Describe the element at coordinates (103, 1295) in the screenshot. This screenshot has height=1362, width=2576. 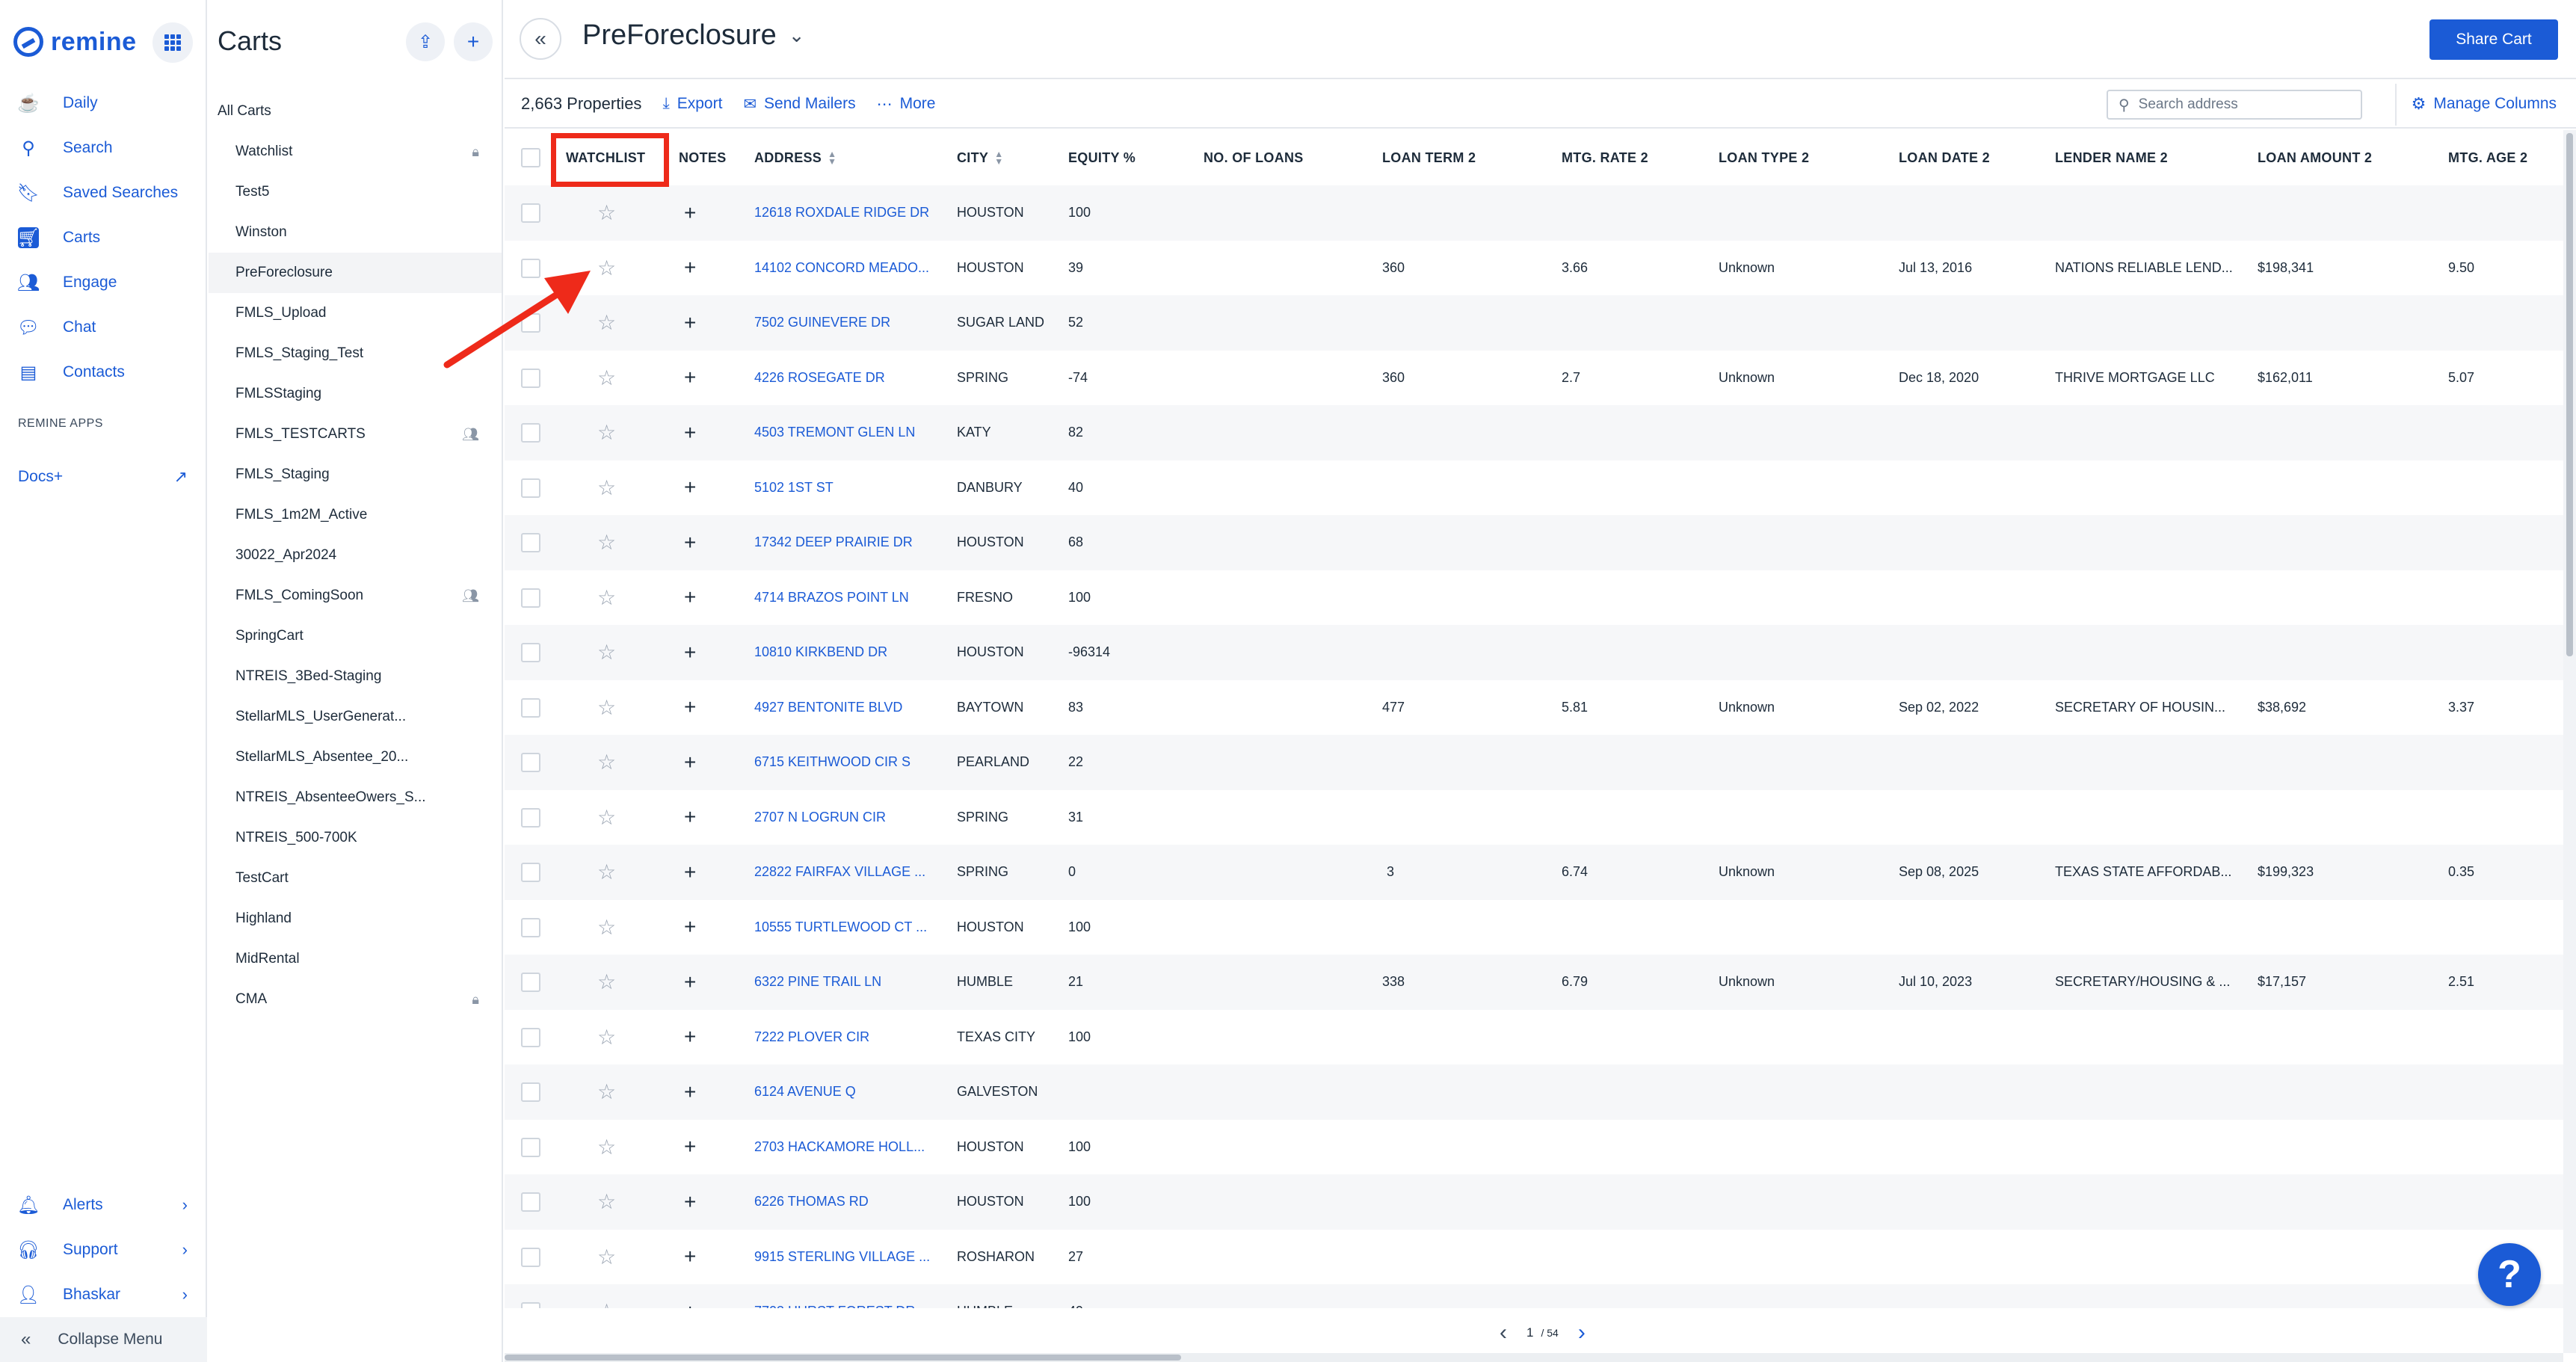
I see `nav-item-user: 👤︎ Bhaskar ›` at that location.